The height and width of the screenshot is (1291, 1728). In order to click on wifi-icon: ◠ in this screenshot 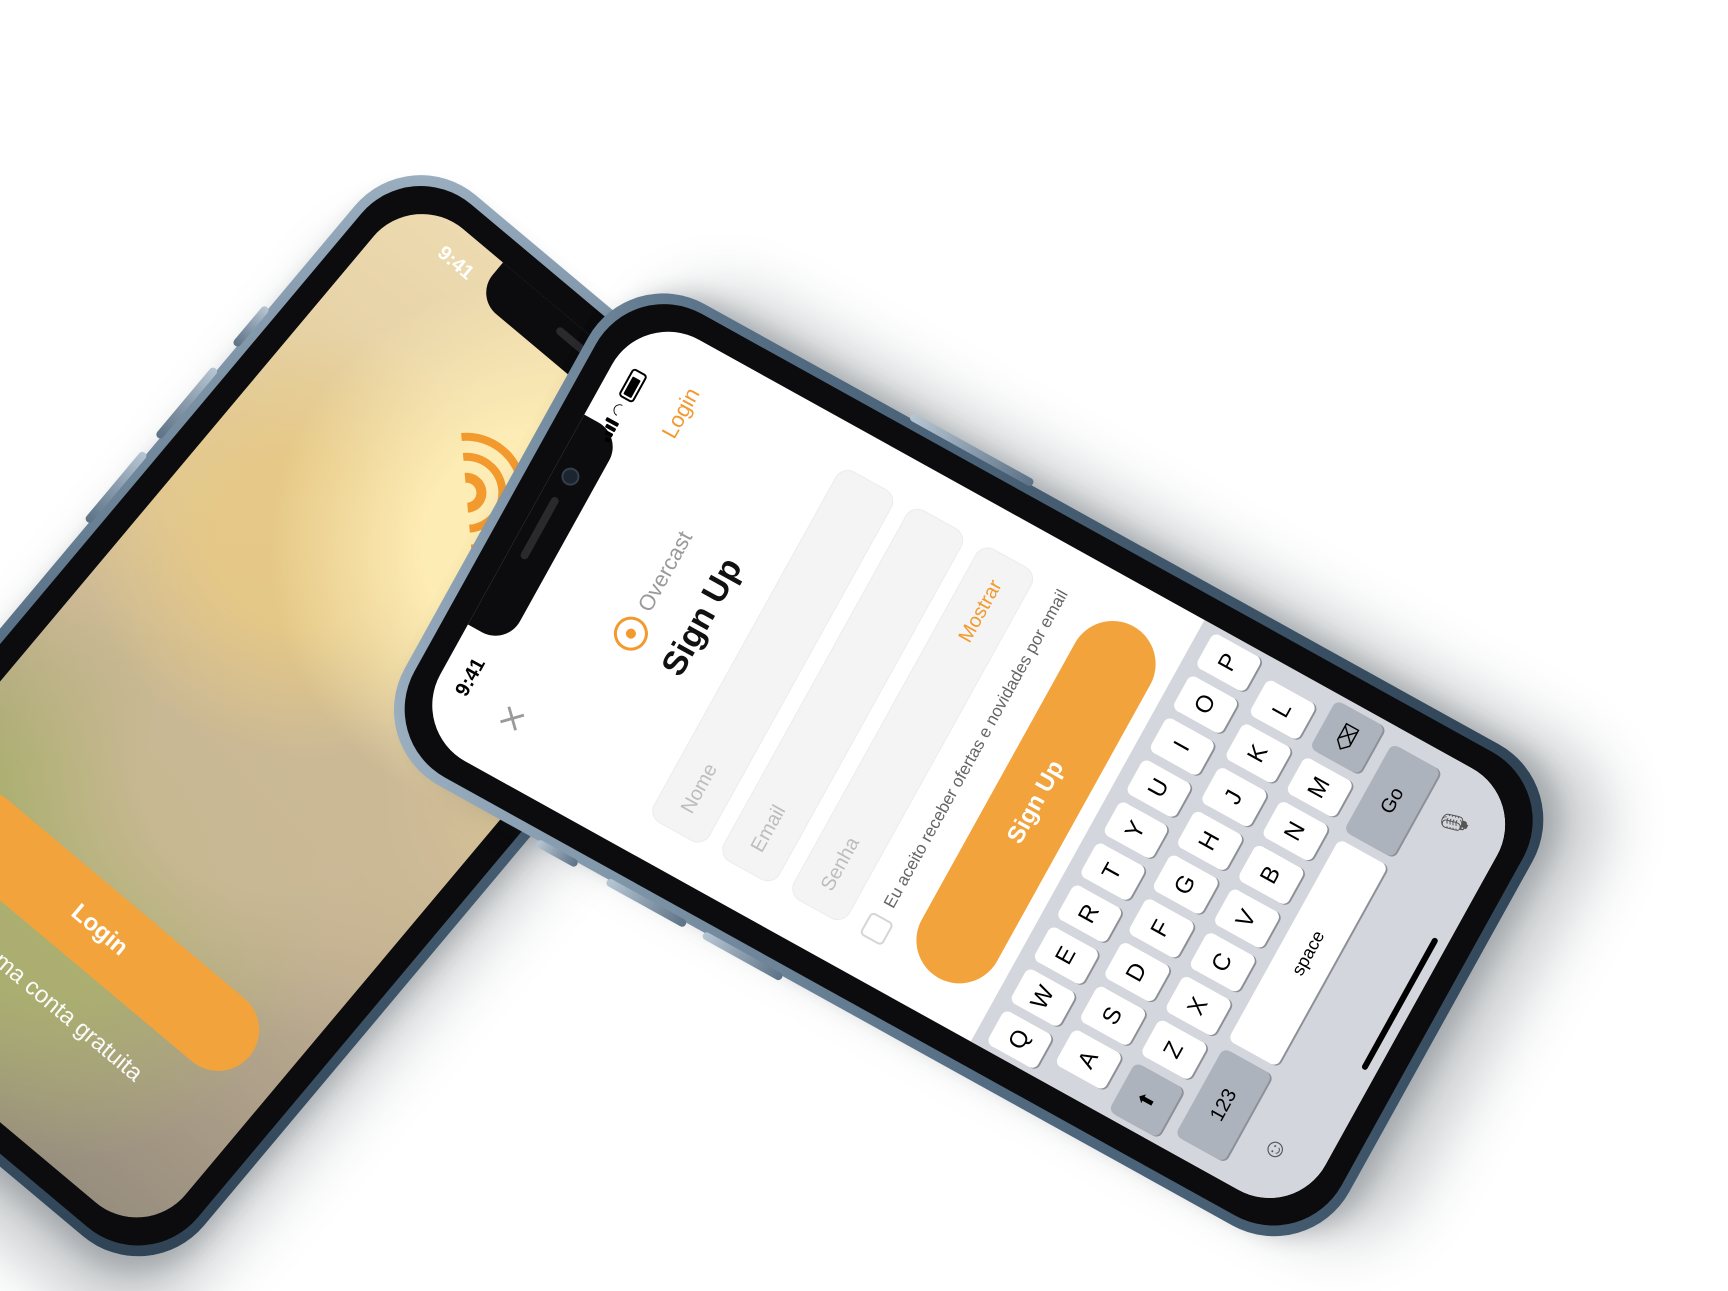, I will do `click(619, 410)`.